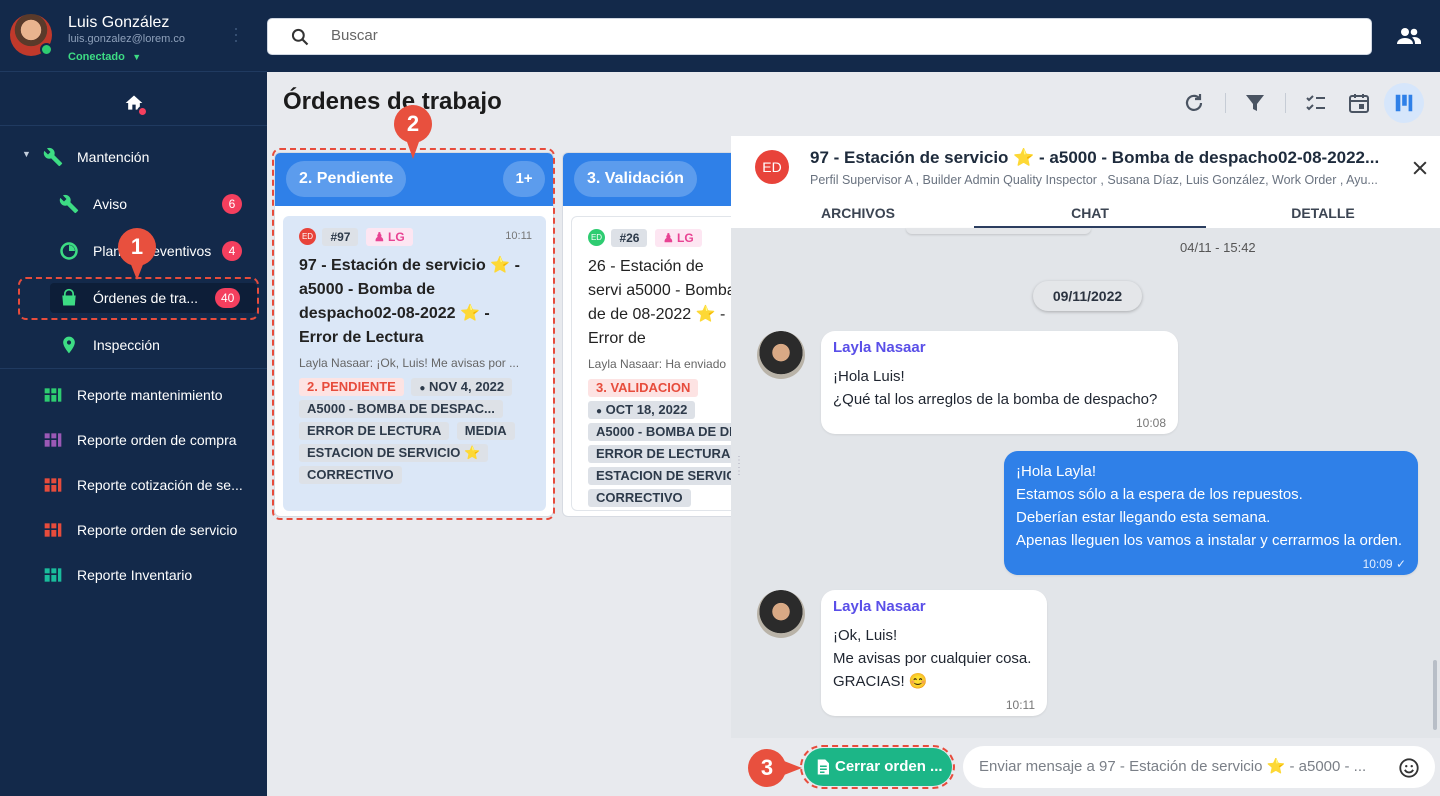 This screenshot has height=796, width=1440. What do you see at coordinates (1359, 103) in the screenshot?
I see `calendar-icon` at bounding box center [1359, 103].